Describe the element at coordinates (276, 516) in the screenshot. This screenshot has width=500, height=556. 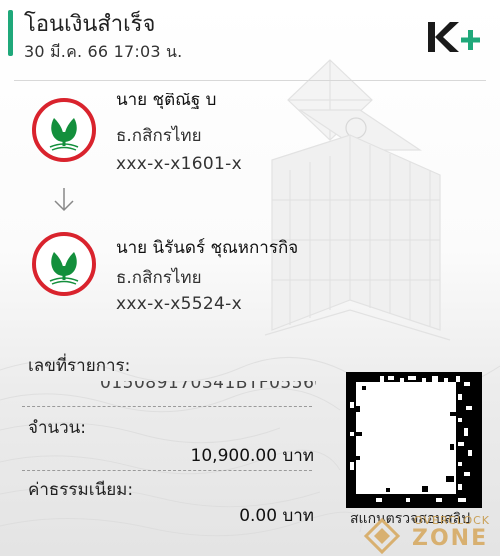
I see `fee-value: 0.00 บาท` at that location.